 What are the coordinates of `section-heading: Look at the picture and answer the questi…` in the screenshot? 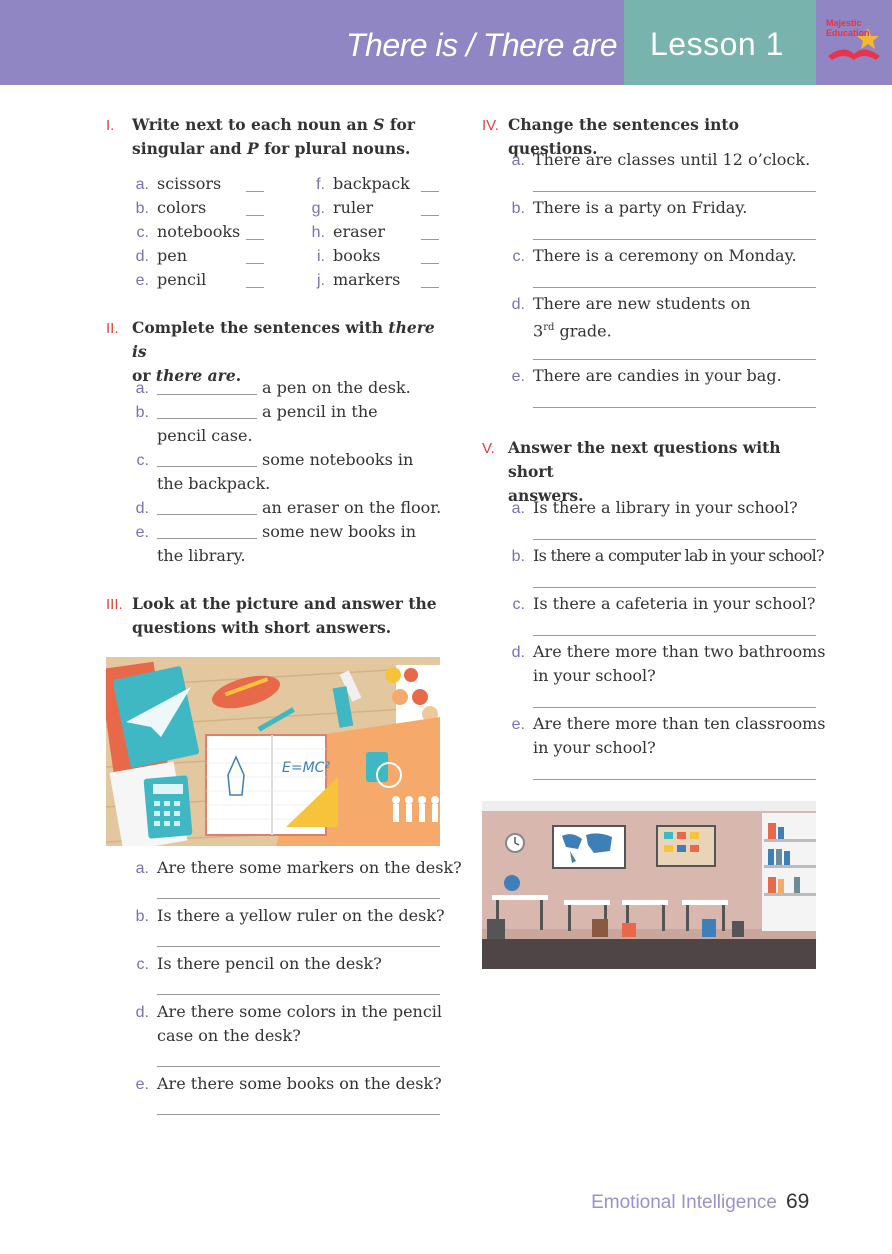 It's located at (284, 615).